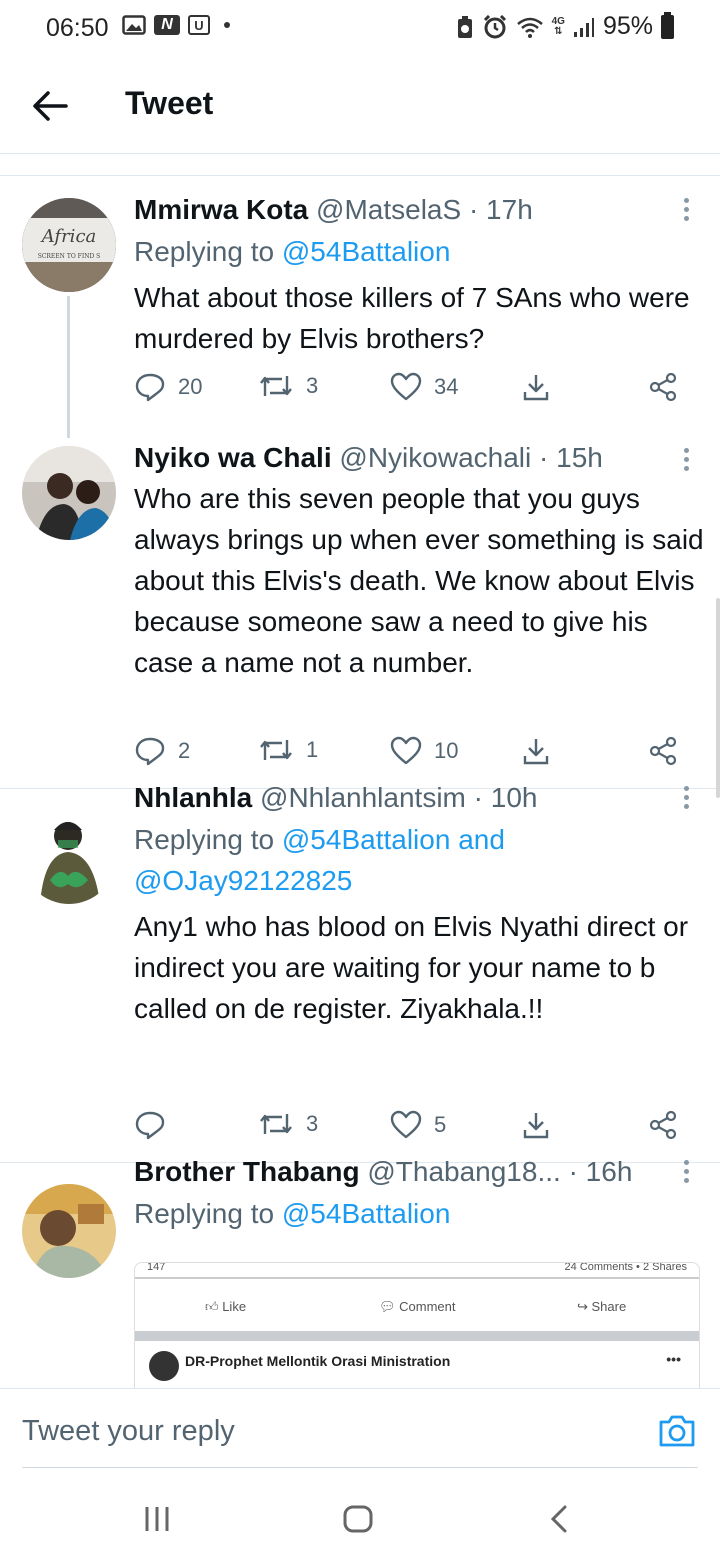 This screenshot has height=1560, width=720. I want to click on user-handle: @Nhlanhlantsim, so click(363, 797).